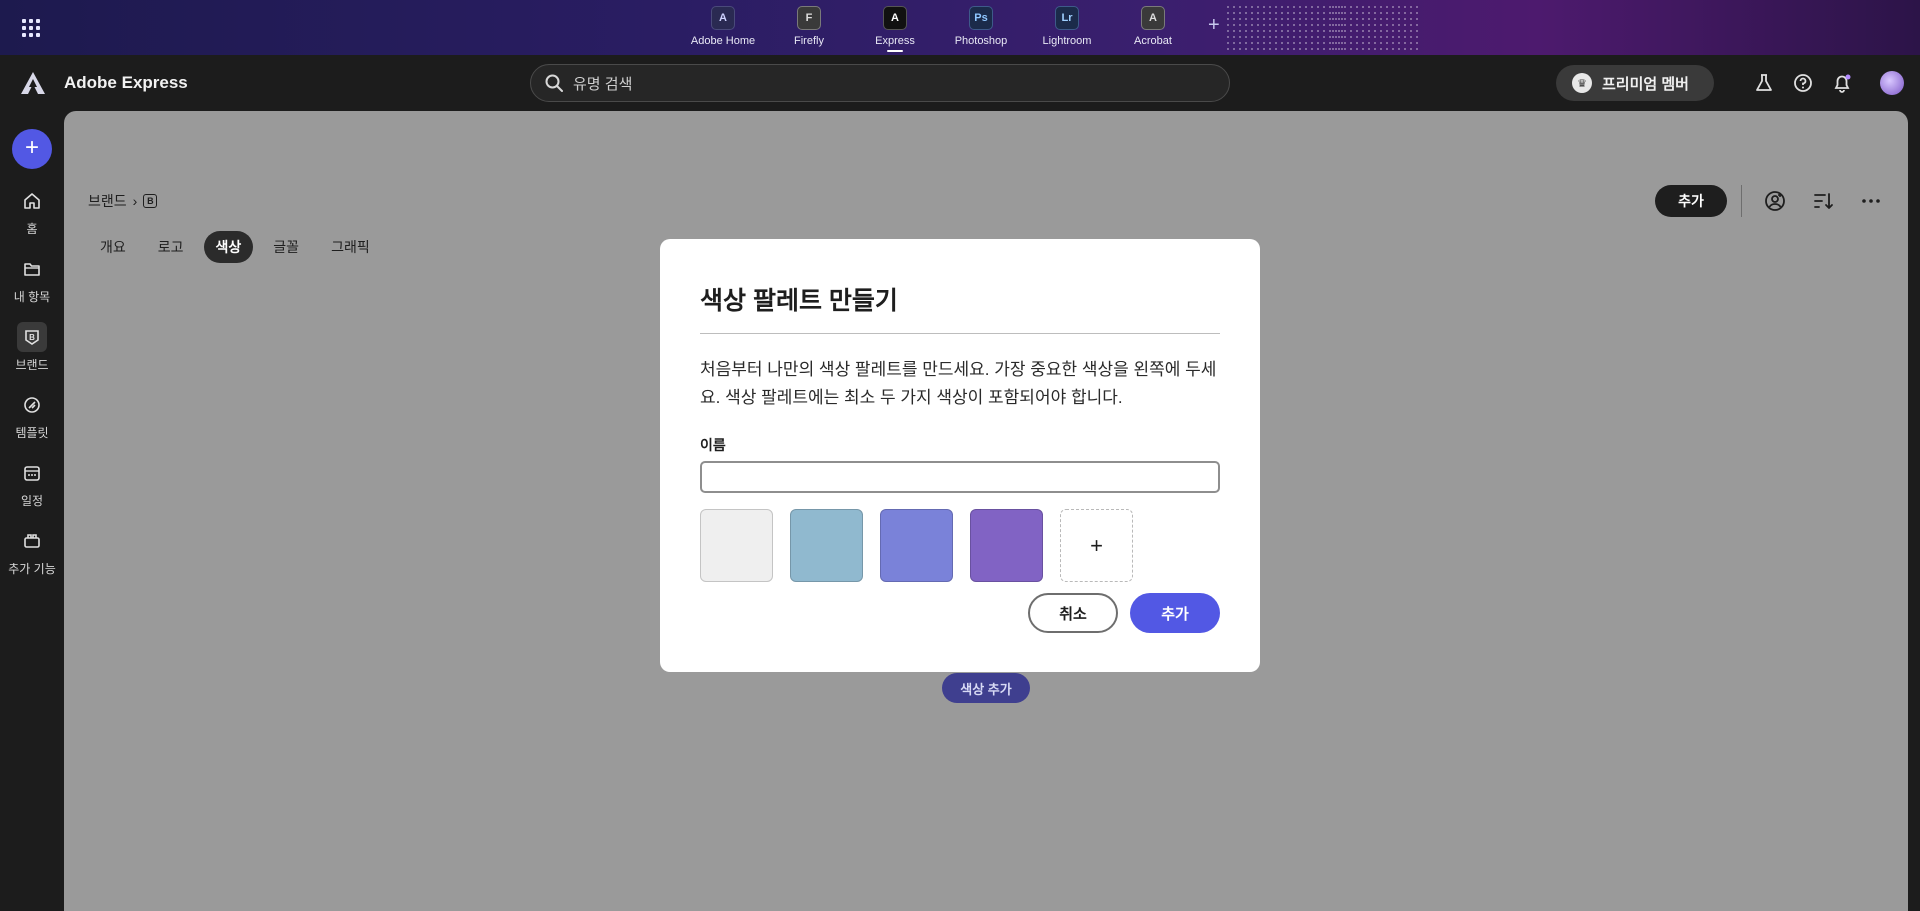 The image size is (1920, 911). What do you see at coordinates (713, 445) in the screenshot?
I see `name-field-label: 이름` at bounding box center [713, 445].